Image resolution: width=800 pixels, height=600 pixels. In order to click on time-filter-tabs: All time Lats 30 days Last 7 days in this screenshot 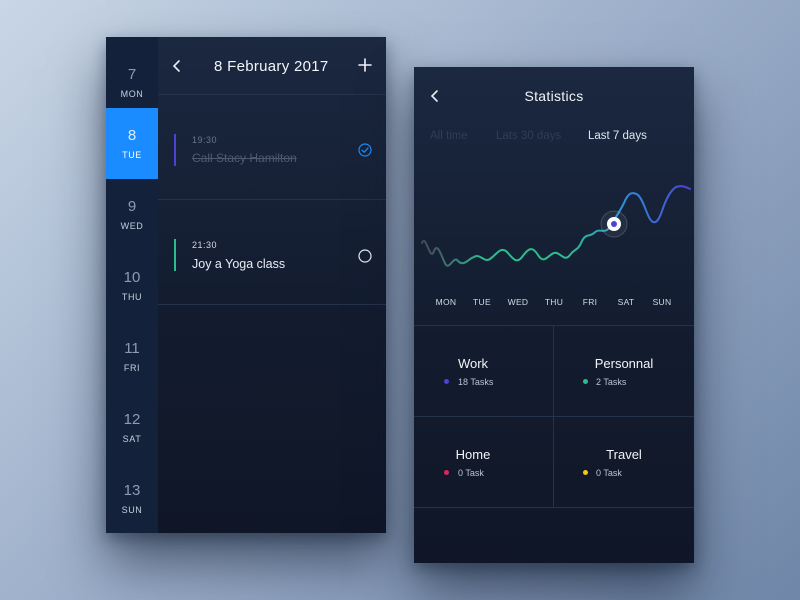, I will do `click(554, 138)`.